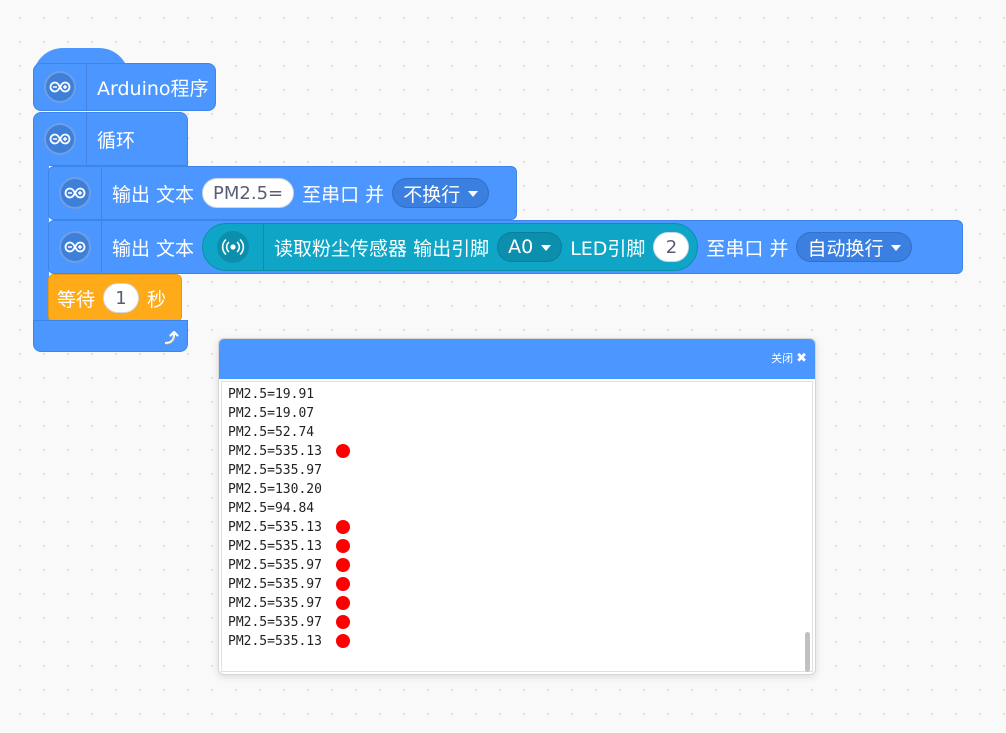 This screenshot has width=1006, height=733. Describe the element at coordinates (153, 248) in the screenshot. I see `print-sensor-label: 输出 文本` at that location.